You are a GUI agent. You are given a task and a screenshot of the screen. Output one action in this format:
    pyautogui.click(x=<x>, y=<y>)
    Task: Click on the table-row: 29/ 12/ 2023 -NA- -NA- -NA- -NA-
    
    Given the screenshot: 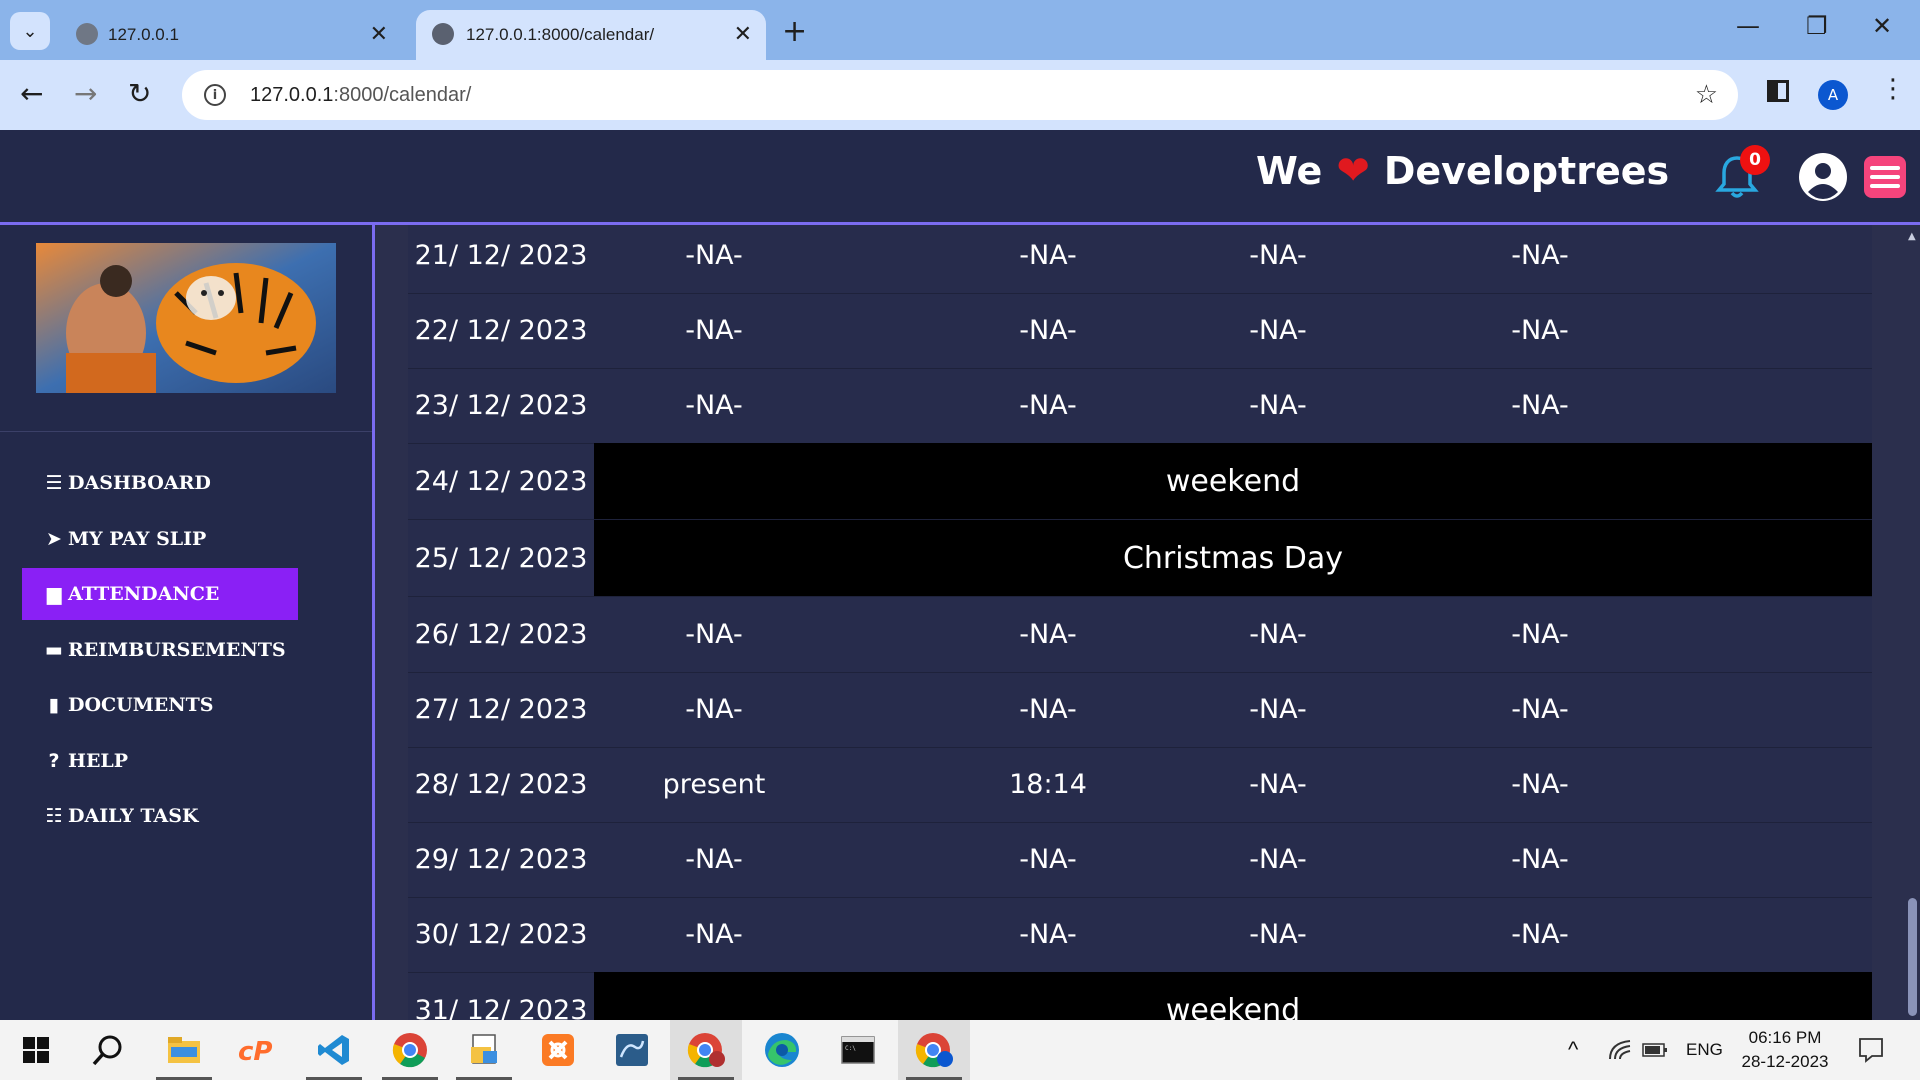 What is the action you would take?
    pyautogui.click(x=1140, y=860)
    